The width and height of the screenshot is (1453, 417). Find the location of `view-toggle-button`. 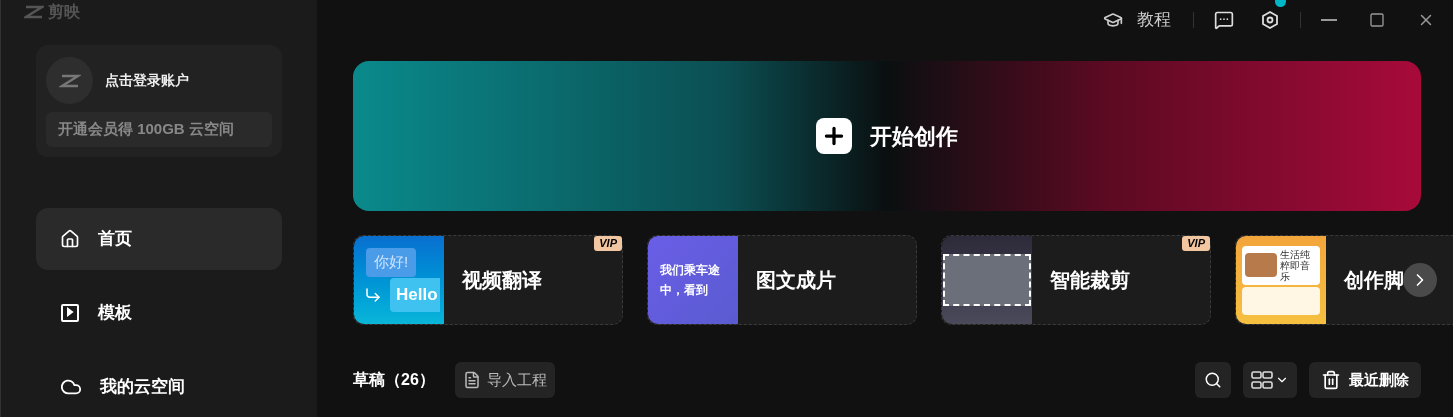

view-toggle-button is located at coordinates (1270, 380).